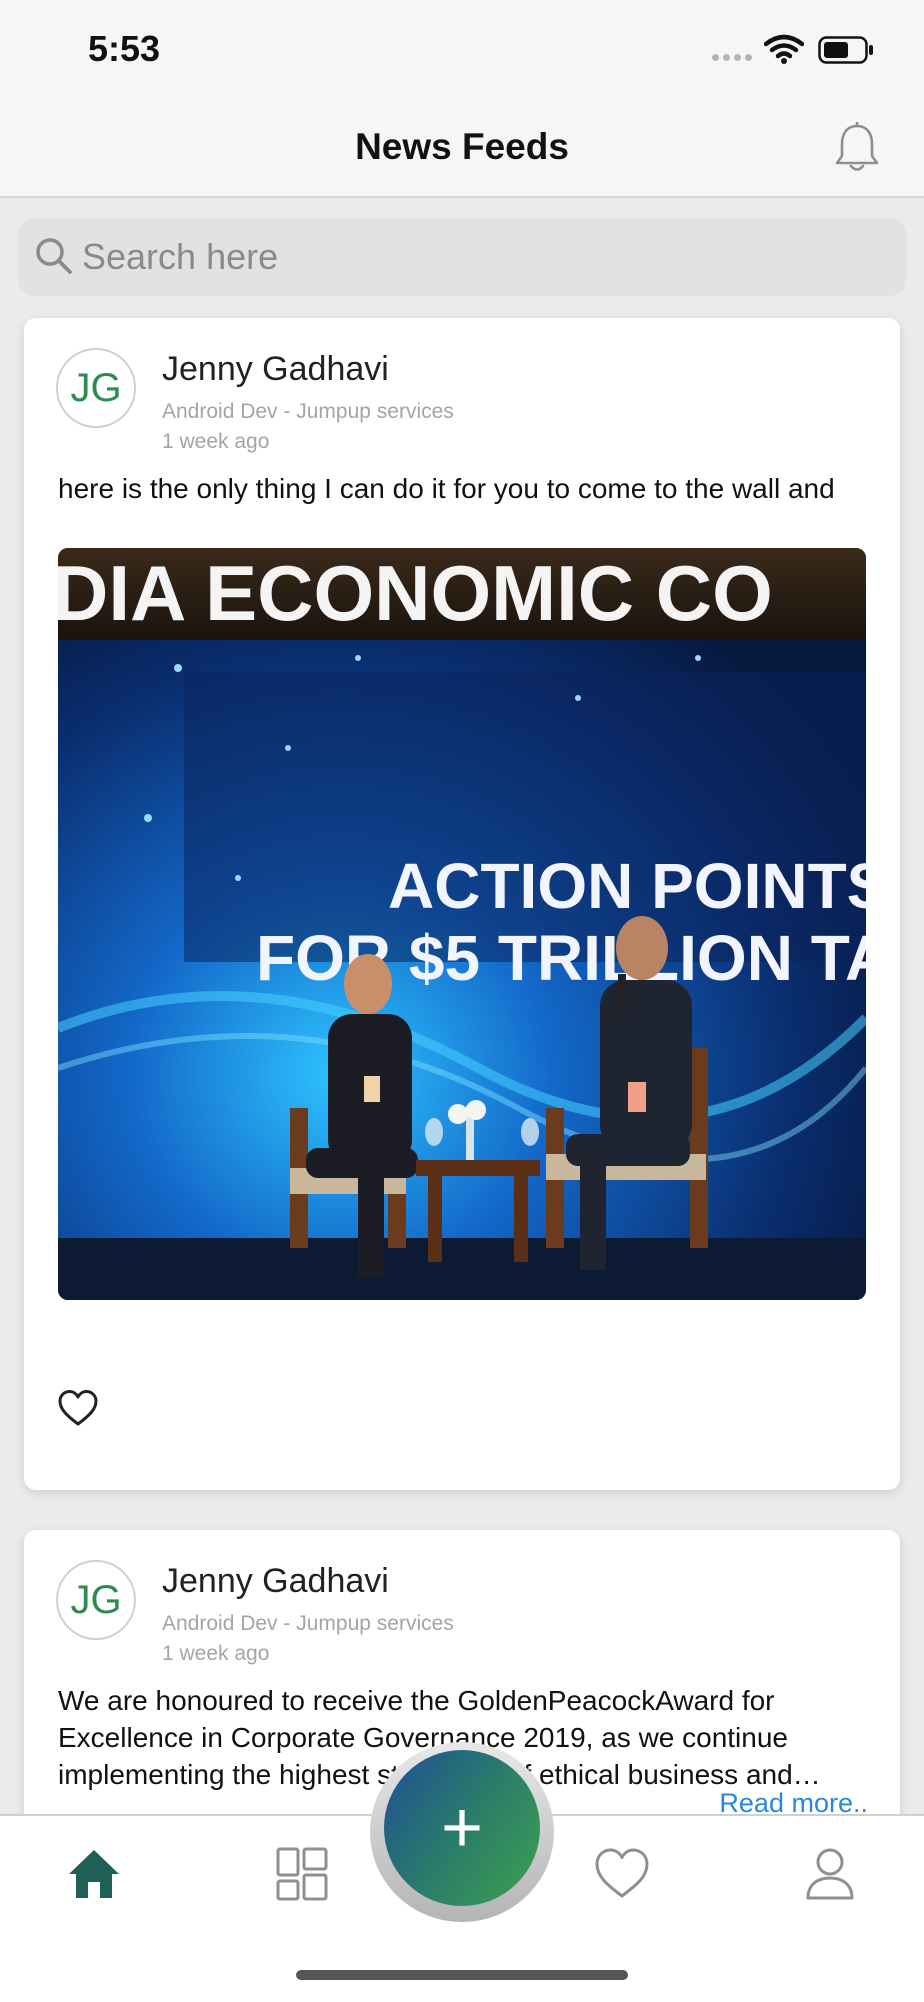 The height and width of the screenshot is (2002, 924). Describe the element at coordinates (462, 146) in the screenshot. I see `page-title: News Feeds` at that location.